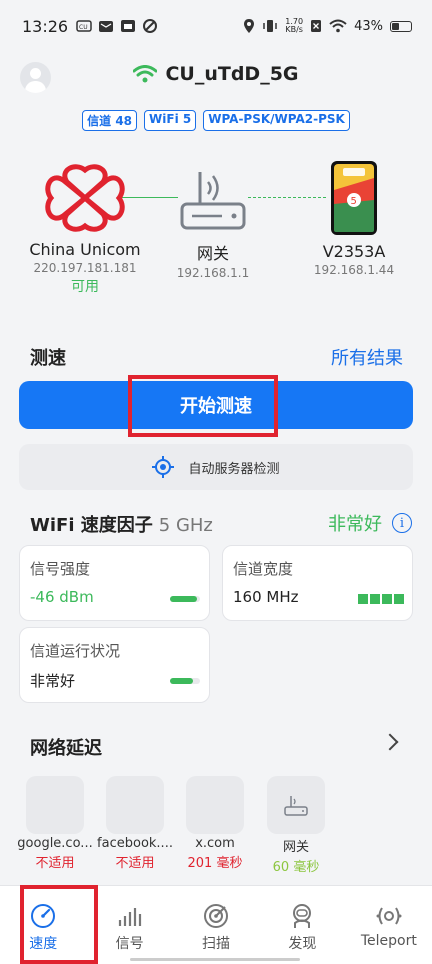 Image resolution: width=432 pixels, height=964 pixels. Describe the element at coordinates (145, 74) in the screenshot. I see `wifi-icon` at that location.